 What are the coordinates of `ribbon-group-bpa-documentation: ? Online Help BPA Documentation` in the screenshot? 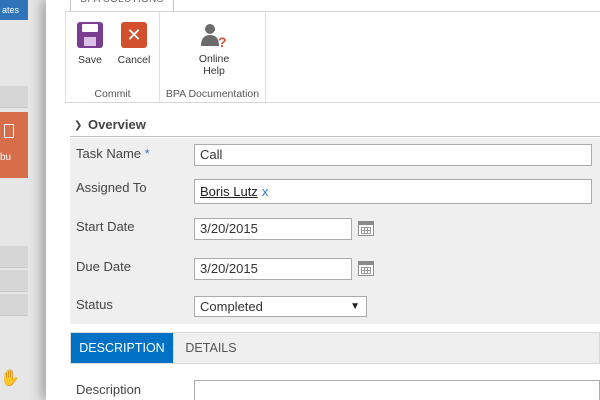 It's located at (213, 57).